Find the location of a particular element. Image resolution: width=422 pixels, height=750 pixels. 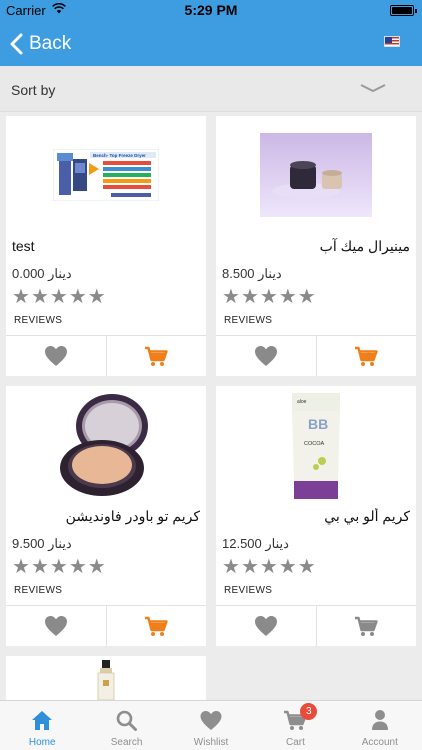

nav-bar: Back is located at coordinates (211, 43).